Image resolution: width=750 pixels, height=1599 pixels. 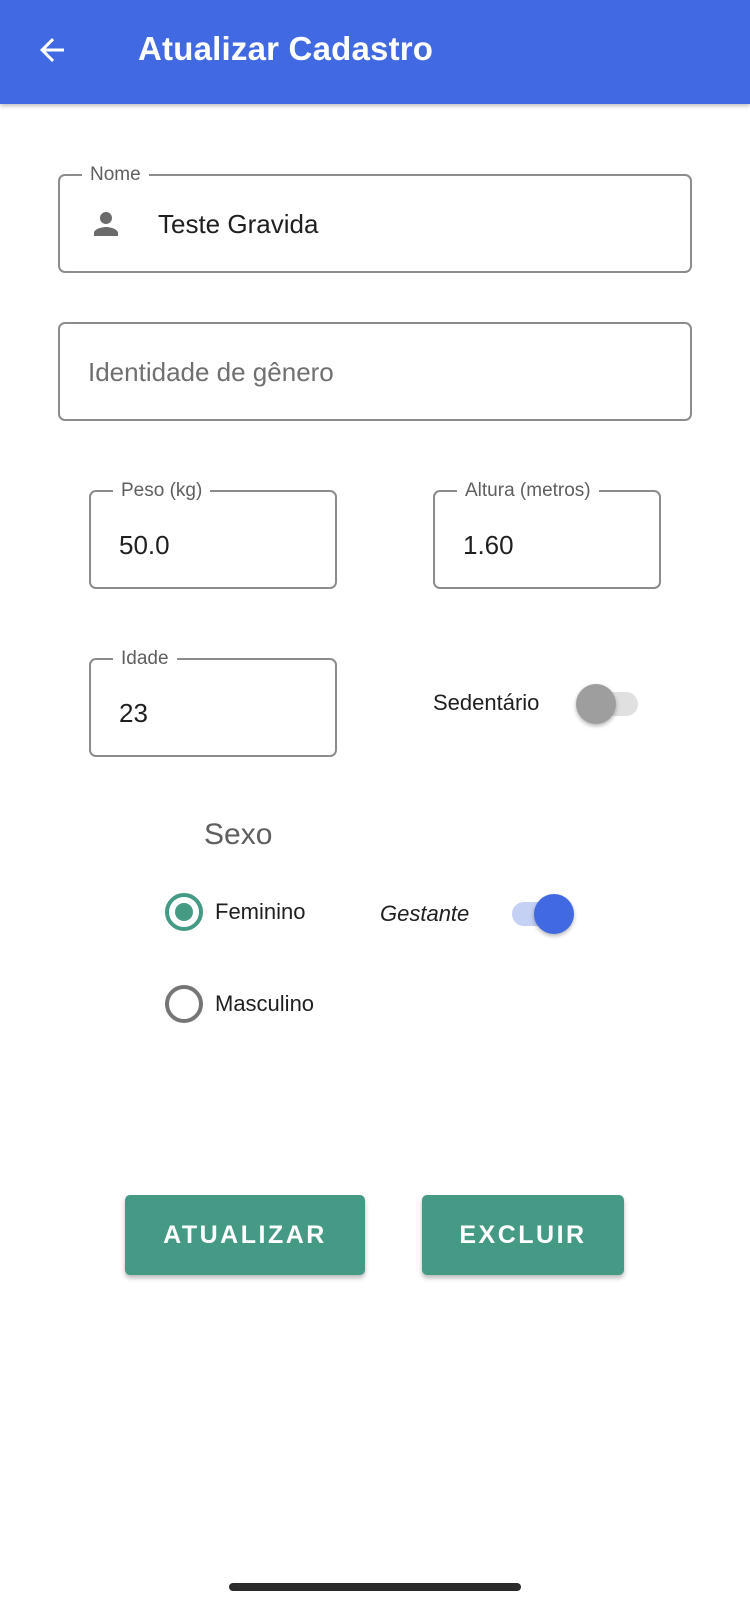 I want to click on name-field-label: Nome, so click(x=115, y=175).